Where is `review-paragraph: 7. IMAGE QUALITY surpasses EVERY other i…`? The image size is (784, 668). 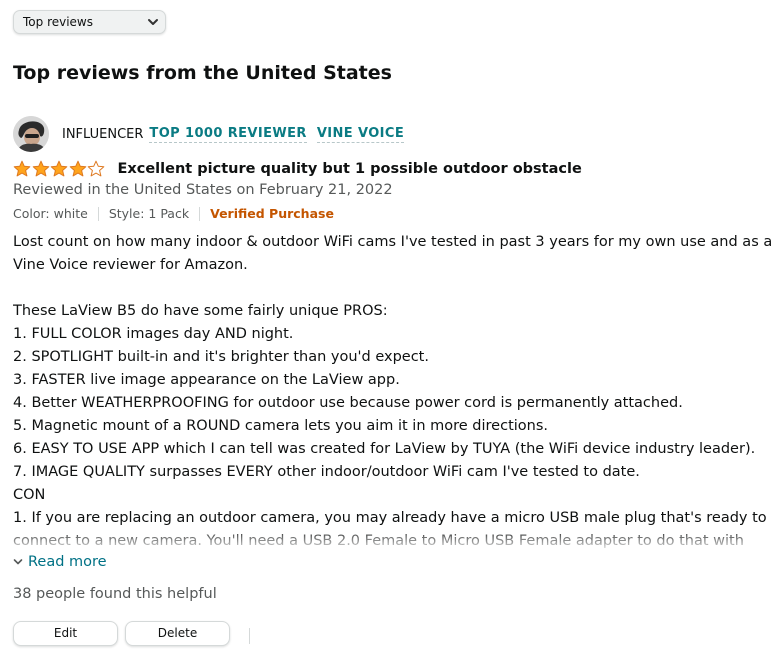 review-paragraph: 7. IMAGE QUALITY surpasses EVERY other i… is located at coordinates (326, 472).